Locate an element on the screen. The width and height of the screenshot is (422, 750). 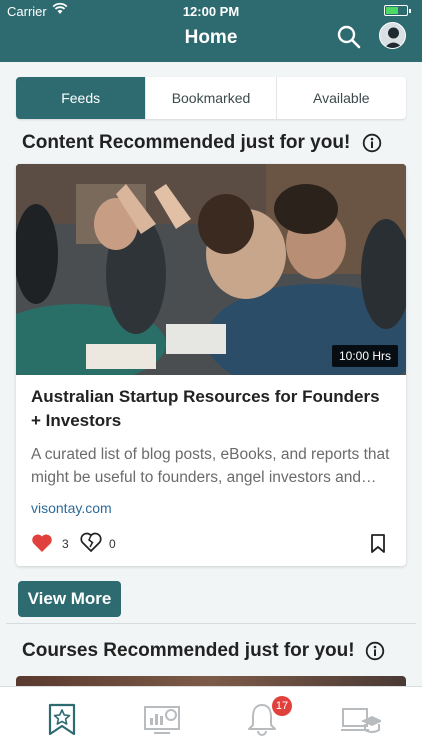
bookmark-icon is located at coordinates (378, 543).